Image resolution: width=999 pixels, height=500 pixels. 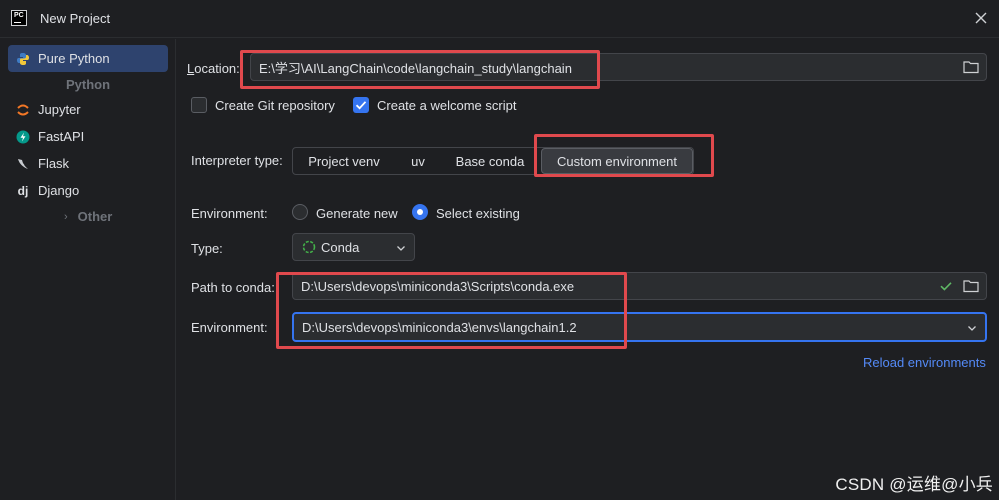 I want to click on sidebar-item-label: Jupyter, so click(x=59, y=109).